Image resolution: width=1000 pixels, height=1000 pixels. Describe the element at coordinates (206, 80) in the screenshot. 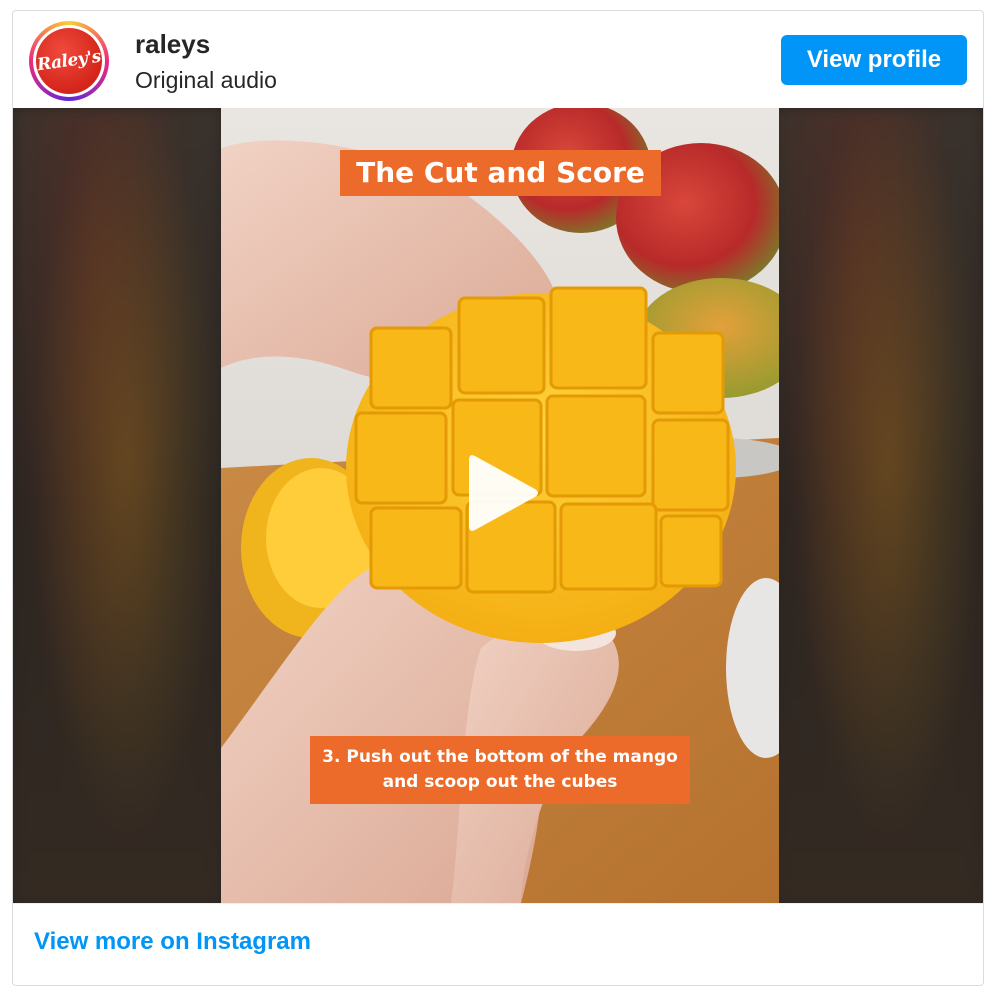

I see `audio-label: Original audio` at that location.